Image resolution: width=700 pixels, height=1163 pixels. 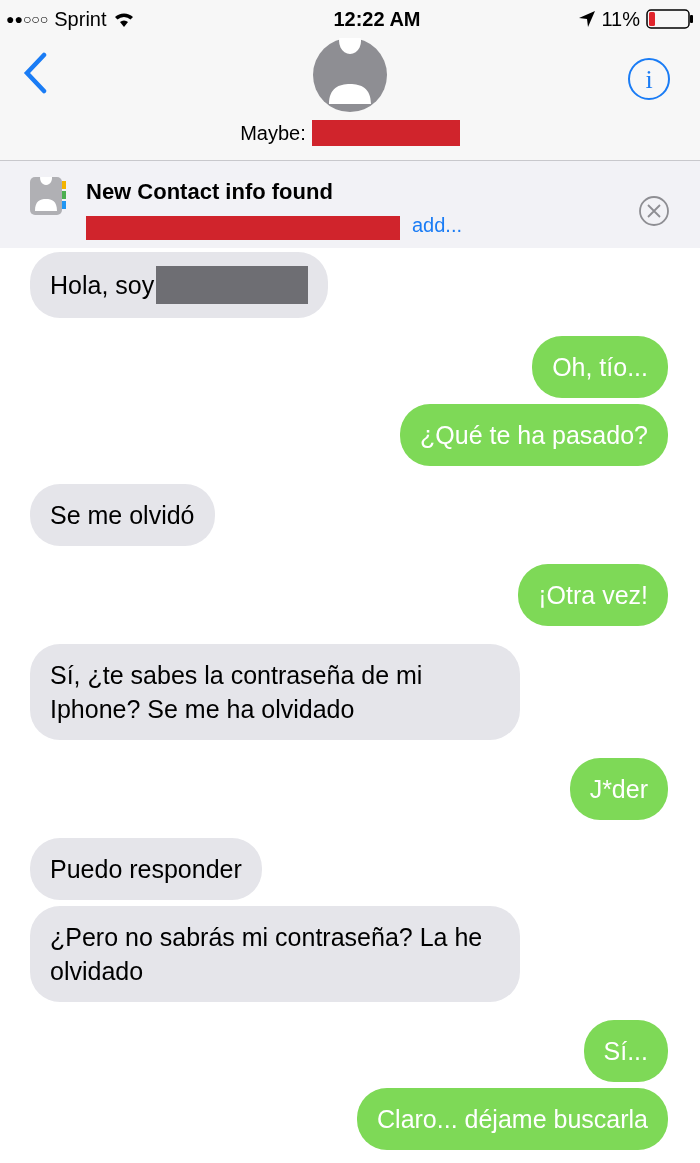 What do you see at coordinates (35, 73) in the screenshot?
I see `back-button` at bounding box center [35, 73].